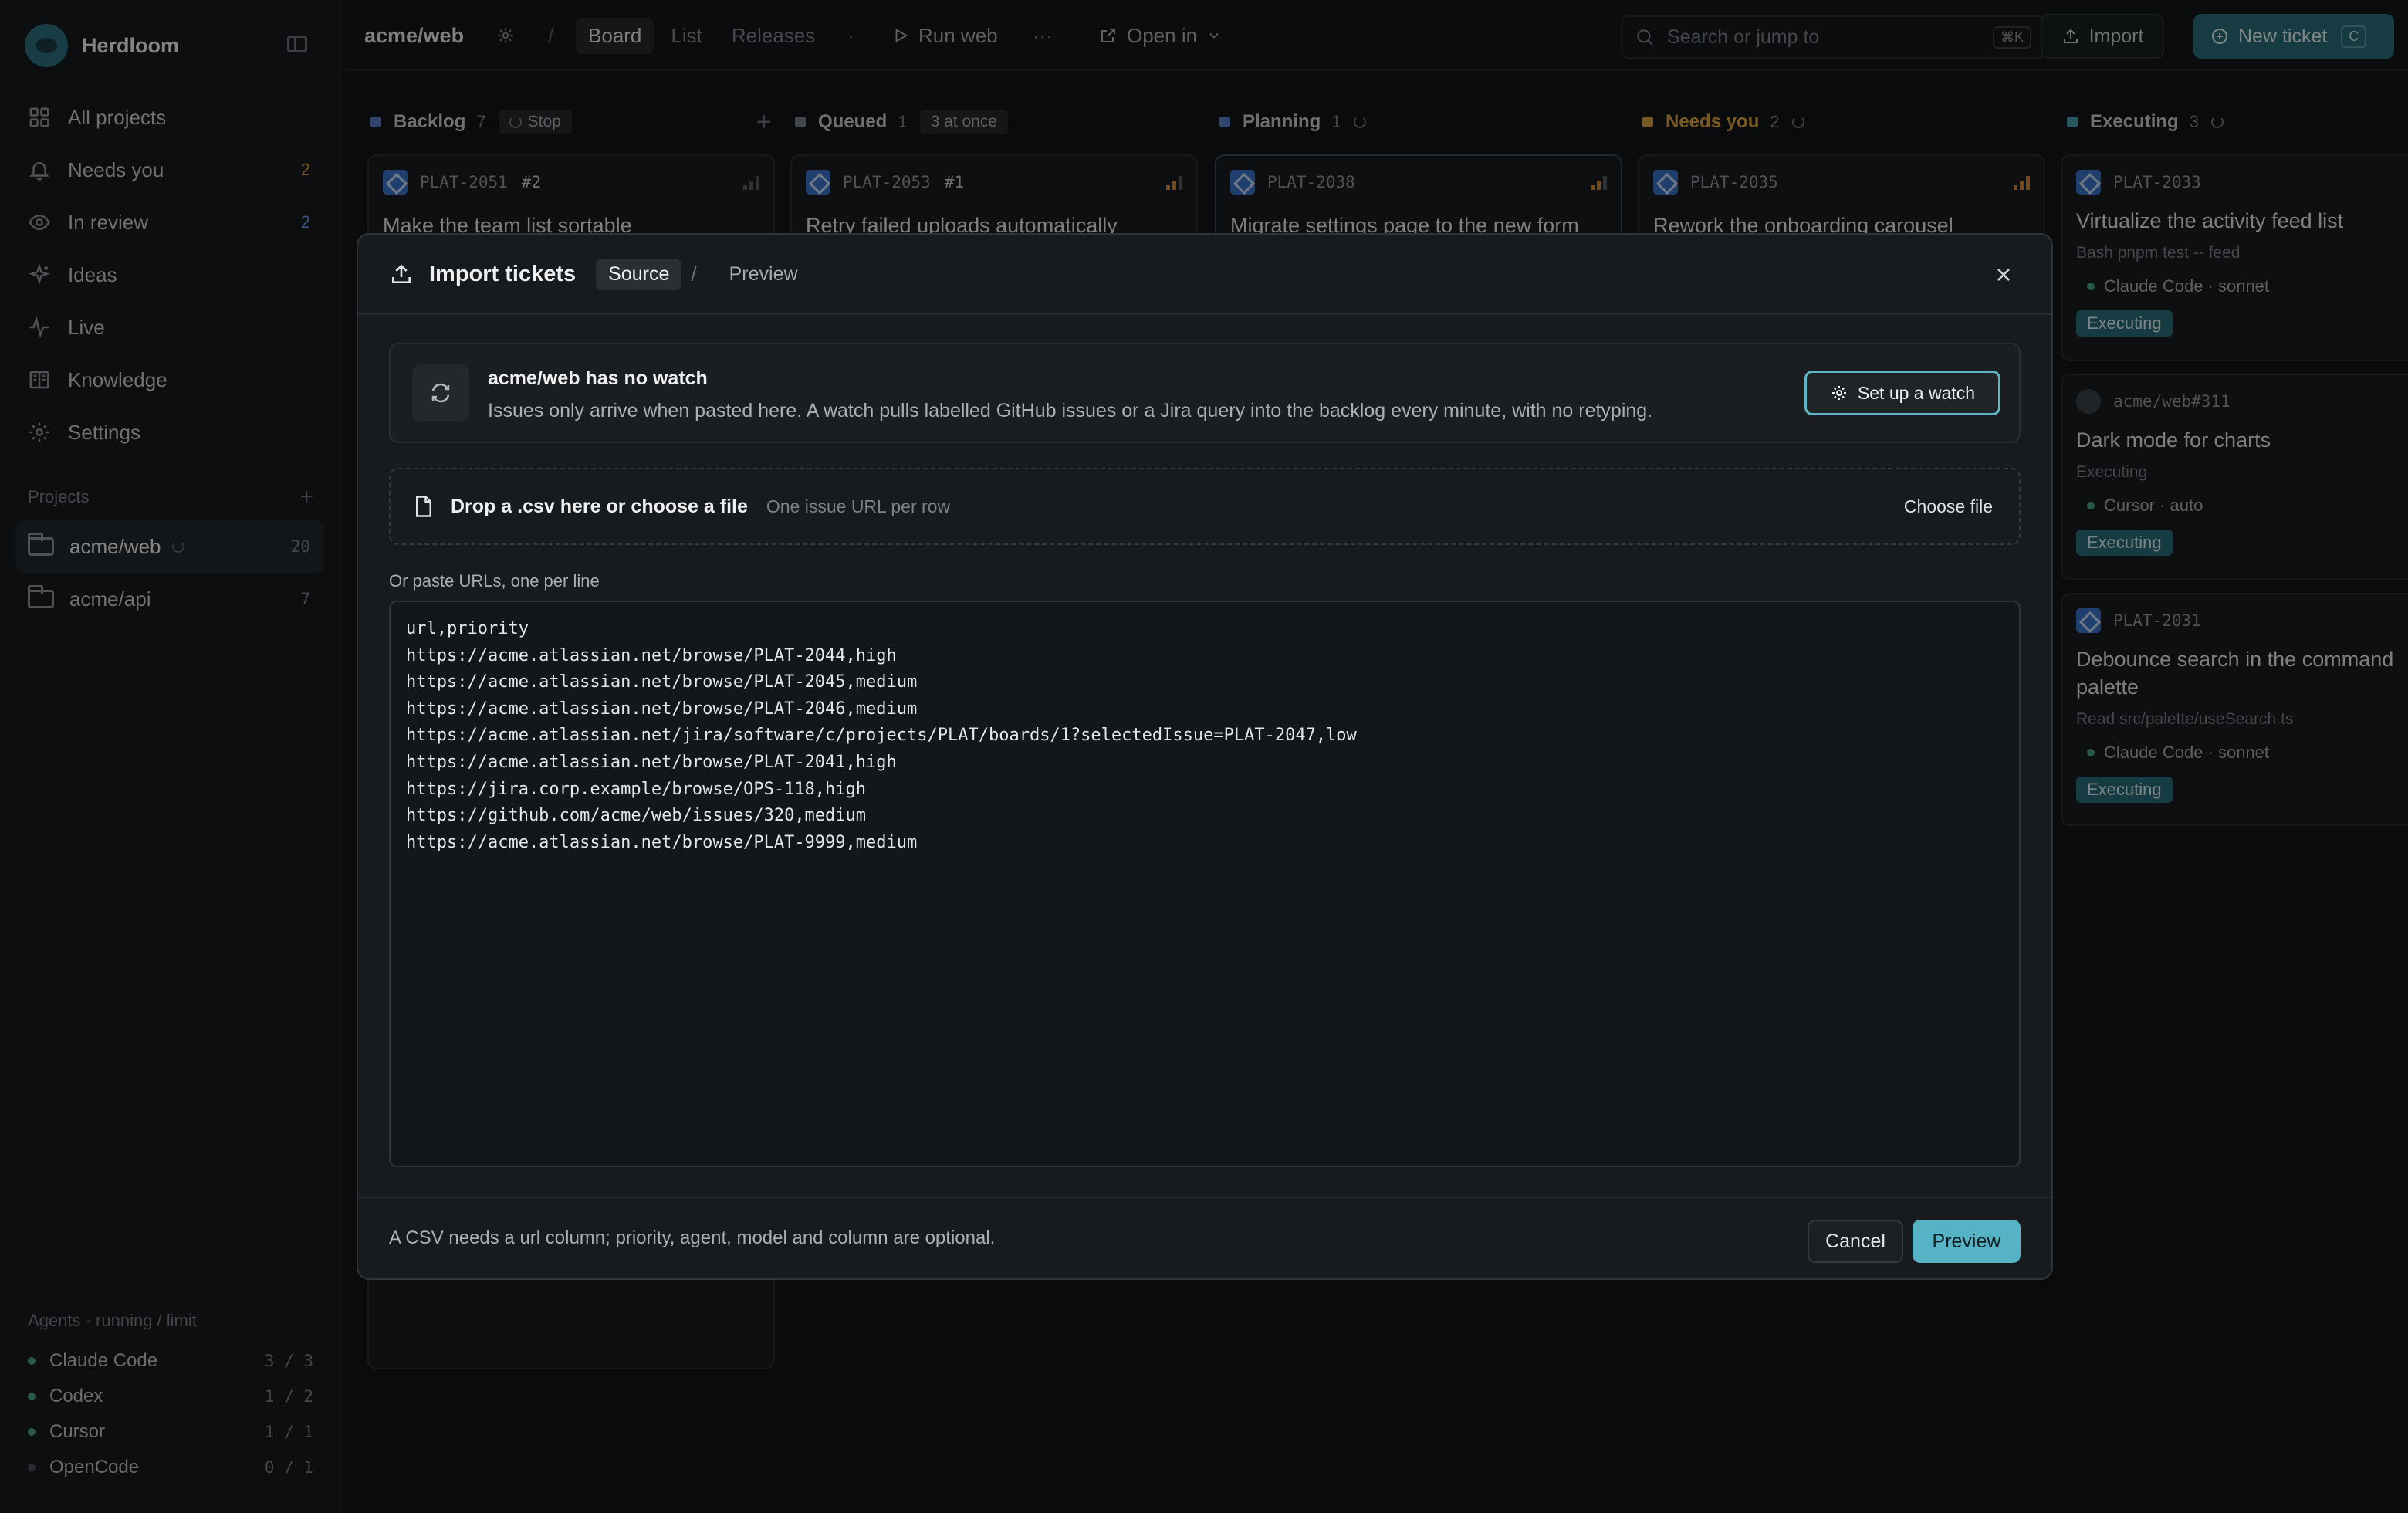  What do you see at coordinates (1856, 1241) in the screenshot?
I see `cancel-button: Cancel` at bounding box center [1856, 1241].